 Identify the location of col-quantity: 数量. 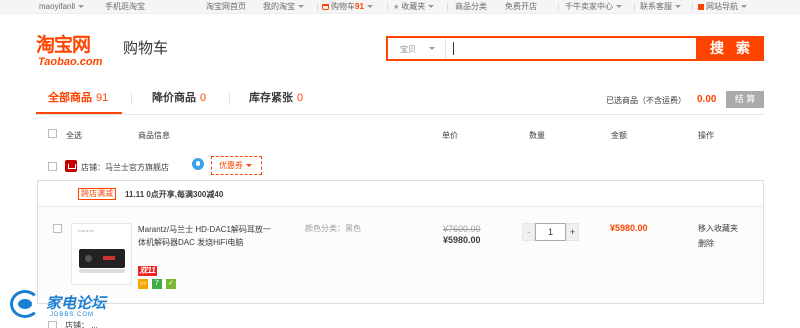
(537, 135).